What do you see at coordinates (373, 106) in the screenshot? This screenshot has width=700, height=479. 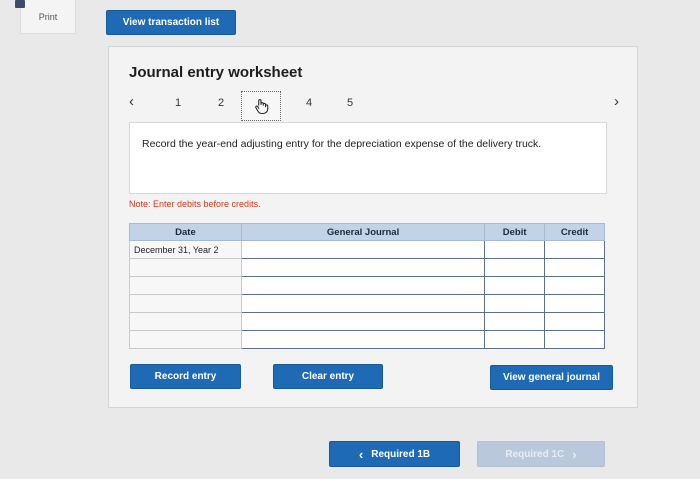 I see `worksheet-pager: ‹ 1 2 4 5 ›` at bounding box center [373, 106].